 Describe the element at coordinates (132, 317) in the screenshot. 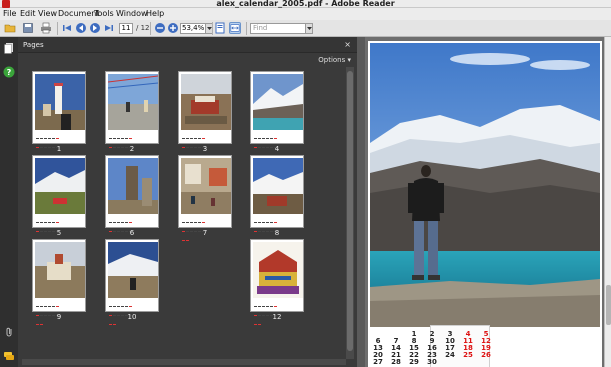

I see `thumbnail-label: 10` at that location.